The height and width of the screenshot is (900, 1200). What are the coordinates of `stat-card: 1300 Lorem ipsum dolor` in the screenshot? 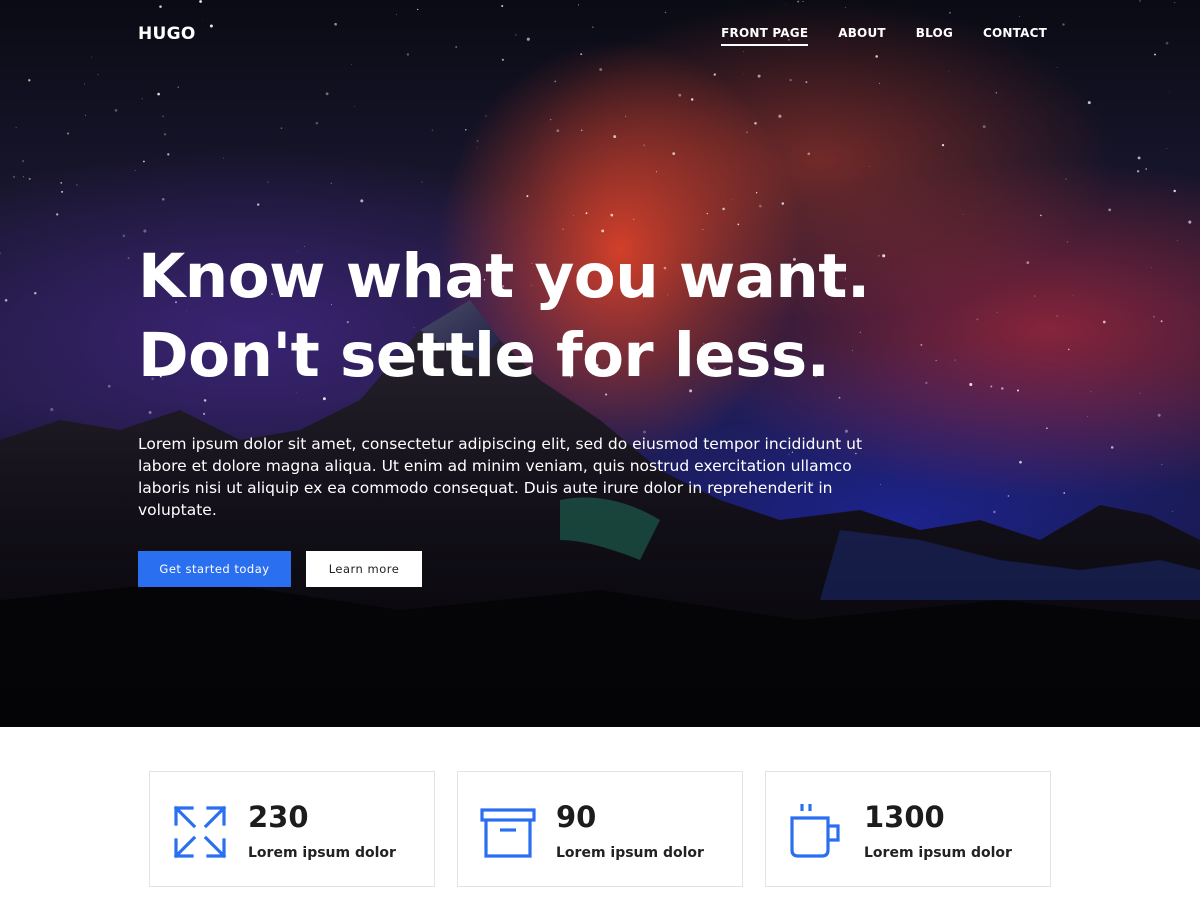 It's located at (908, 829).